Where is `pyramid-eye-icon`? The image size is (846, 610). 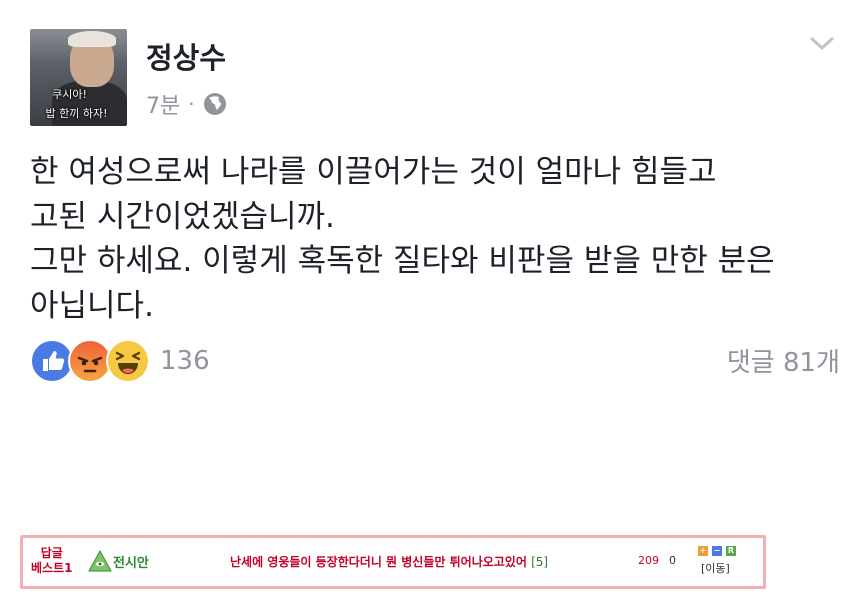 pyramid-eye-icon is located at coordinates (100, 560).